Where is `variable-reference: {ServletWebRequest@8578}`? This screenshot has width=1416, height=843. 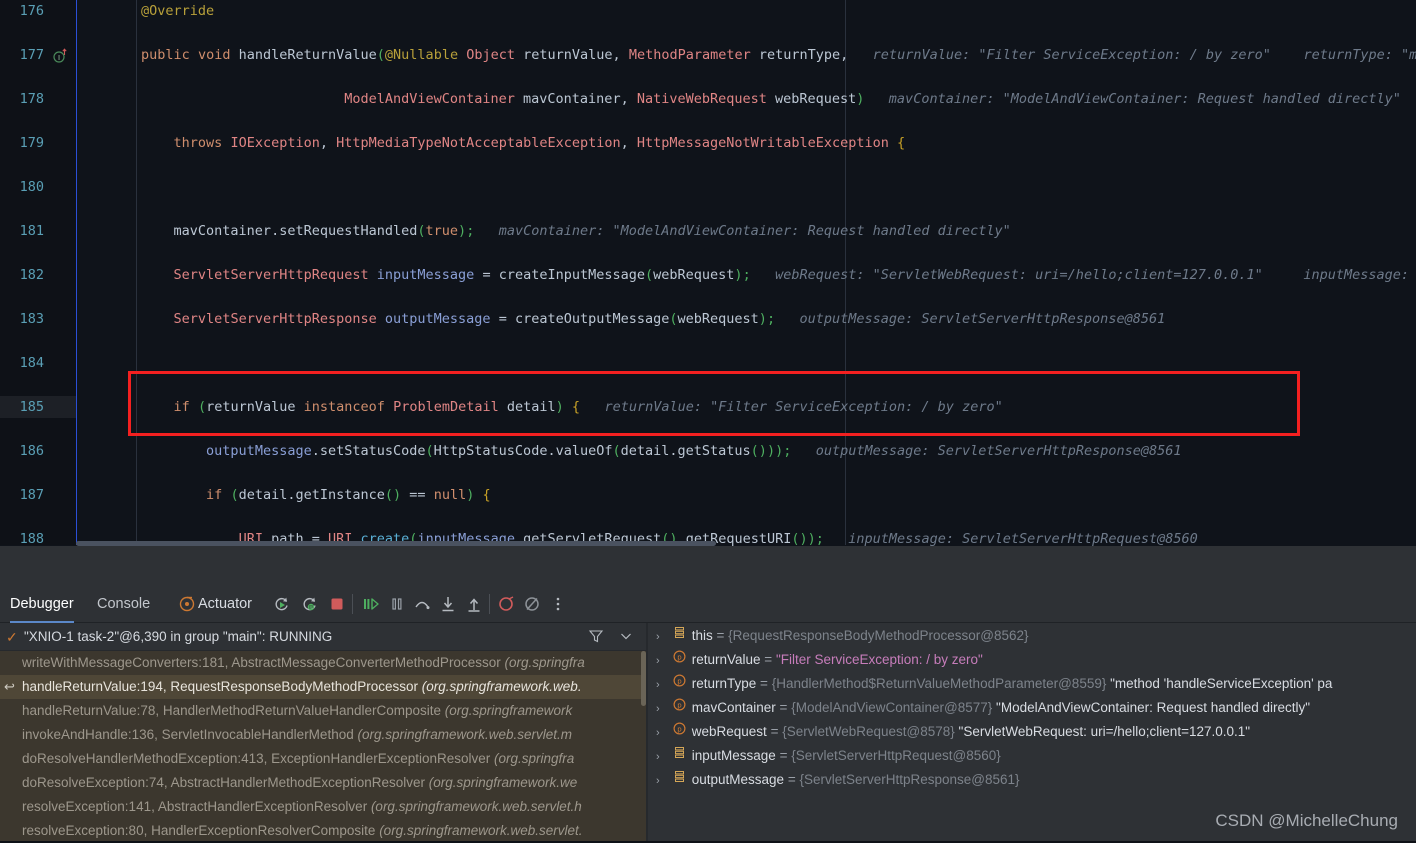
variable-reference: {ServletWebRequest@8578} is located at coordinates (870, 731).